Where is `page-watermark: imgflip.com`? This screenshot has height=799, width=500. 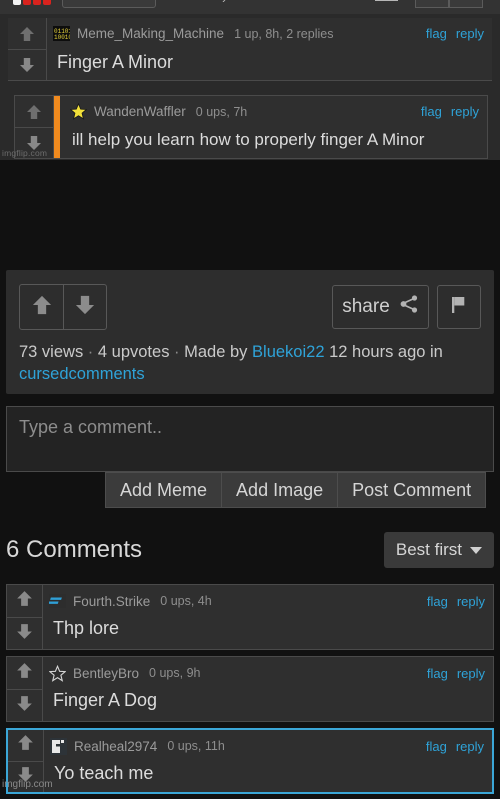
page-watermark: imgflip.com is located at coordinates (27, 784).